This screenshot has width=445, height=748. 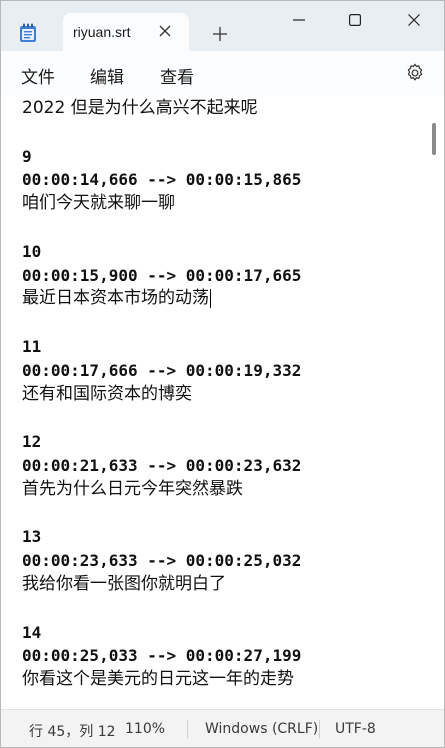 I want to click on vertical-scrollbar, so click(x=434, y=139).